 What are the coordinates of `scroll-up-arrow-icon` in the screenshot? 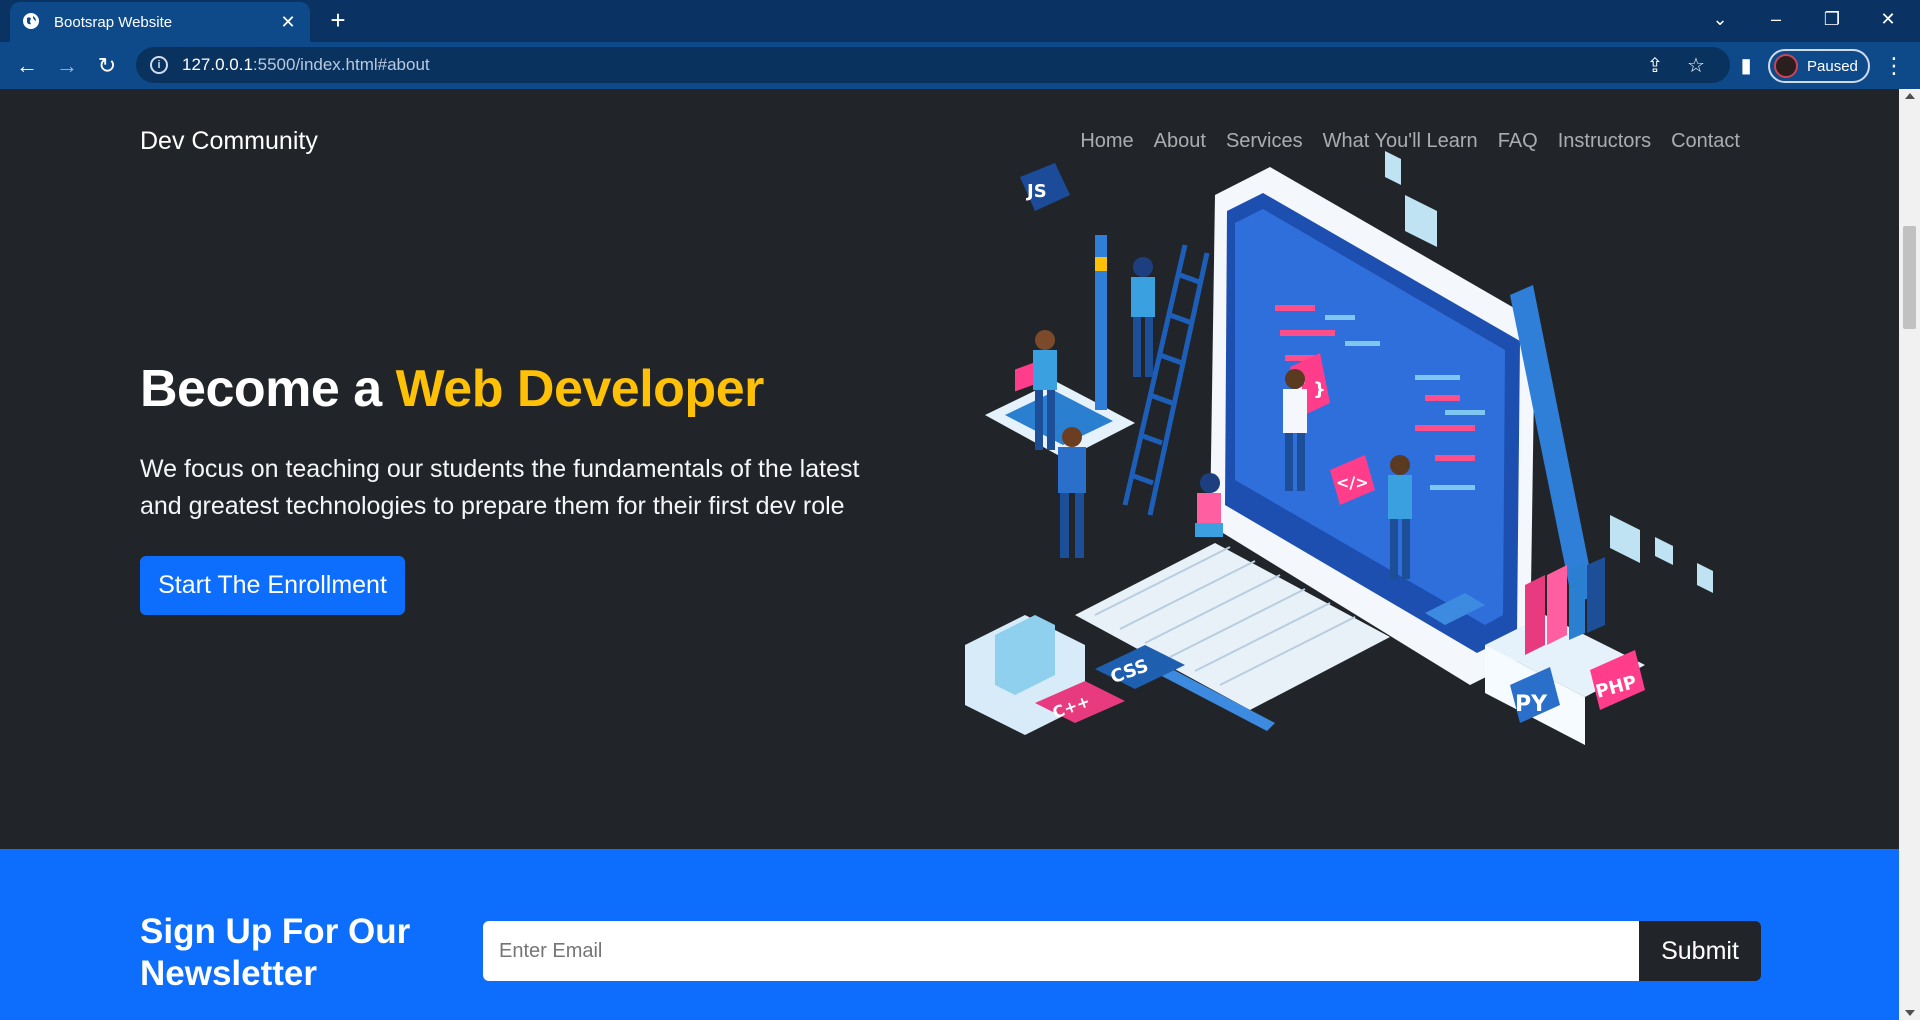 It's located at (1910, 96).